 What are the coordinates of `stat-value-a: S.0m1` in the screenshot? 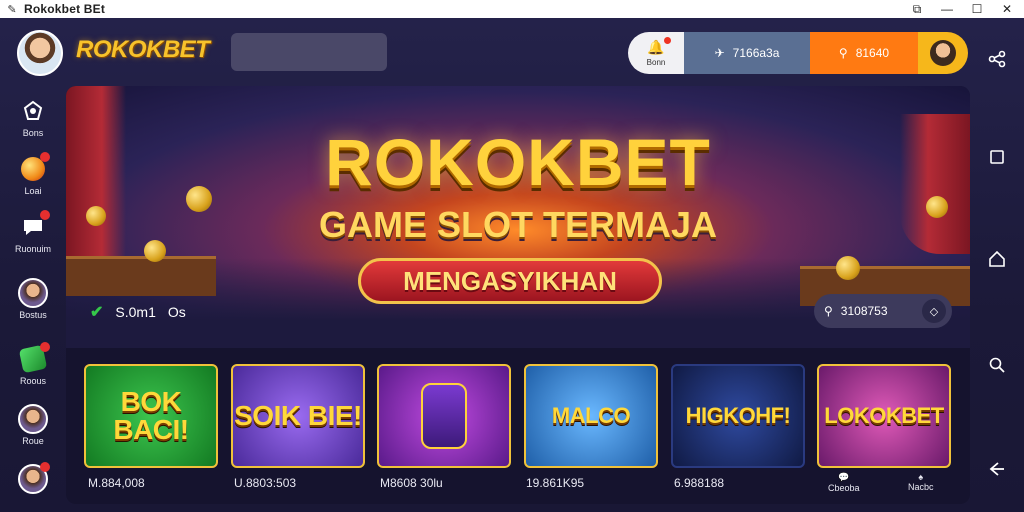 It's located at (135, 312).